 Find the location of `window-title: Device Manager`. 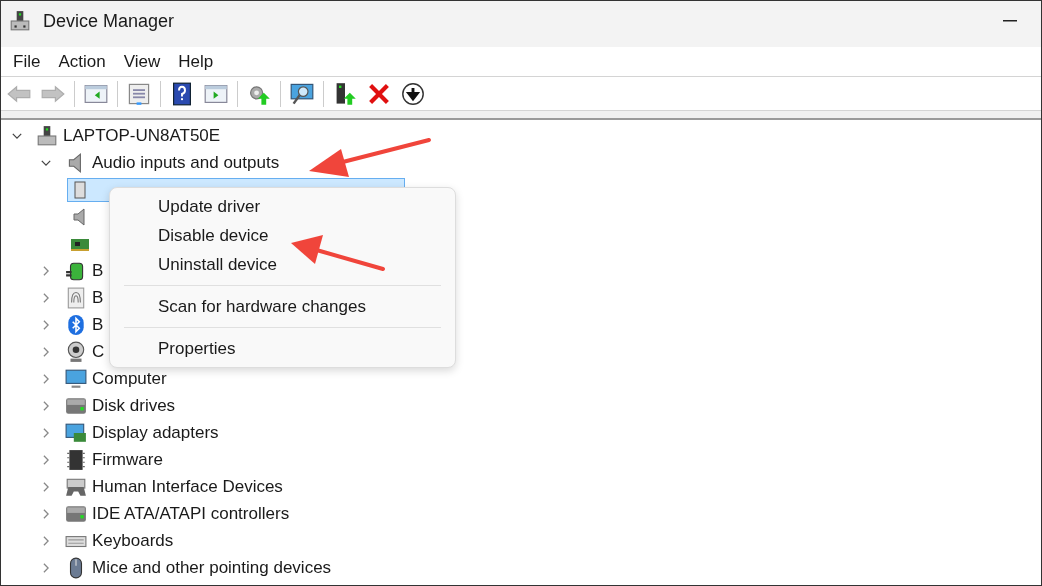

window-title: Device Manager is located at coordinates (109, 21).